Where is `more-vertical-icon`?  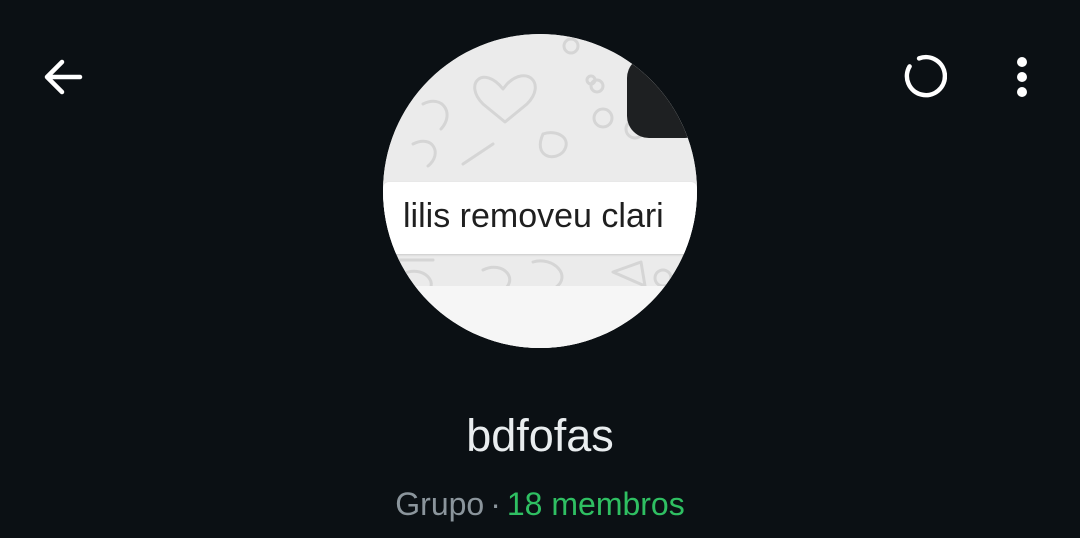
more-vertical-icon is located at coordinates (1022, 77).